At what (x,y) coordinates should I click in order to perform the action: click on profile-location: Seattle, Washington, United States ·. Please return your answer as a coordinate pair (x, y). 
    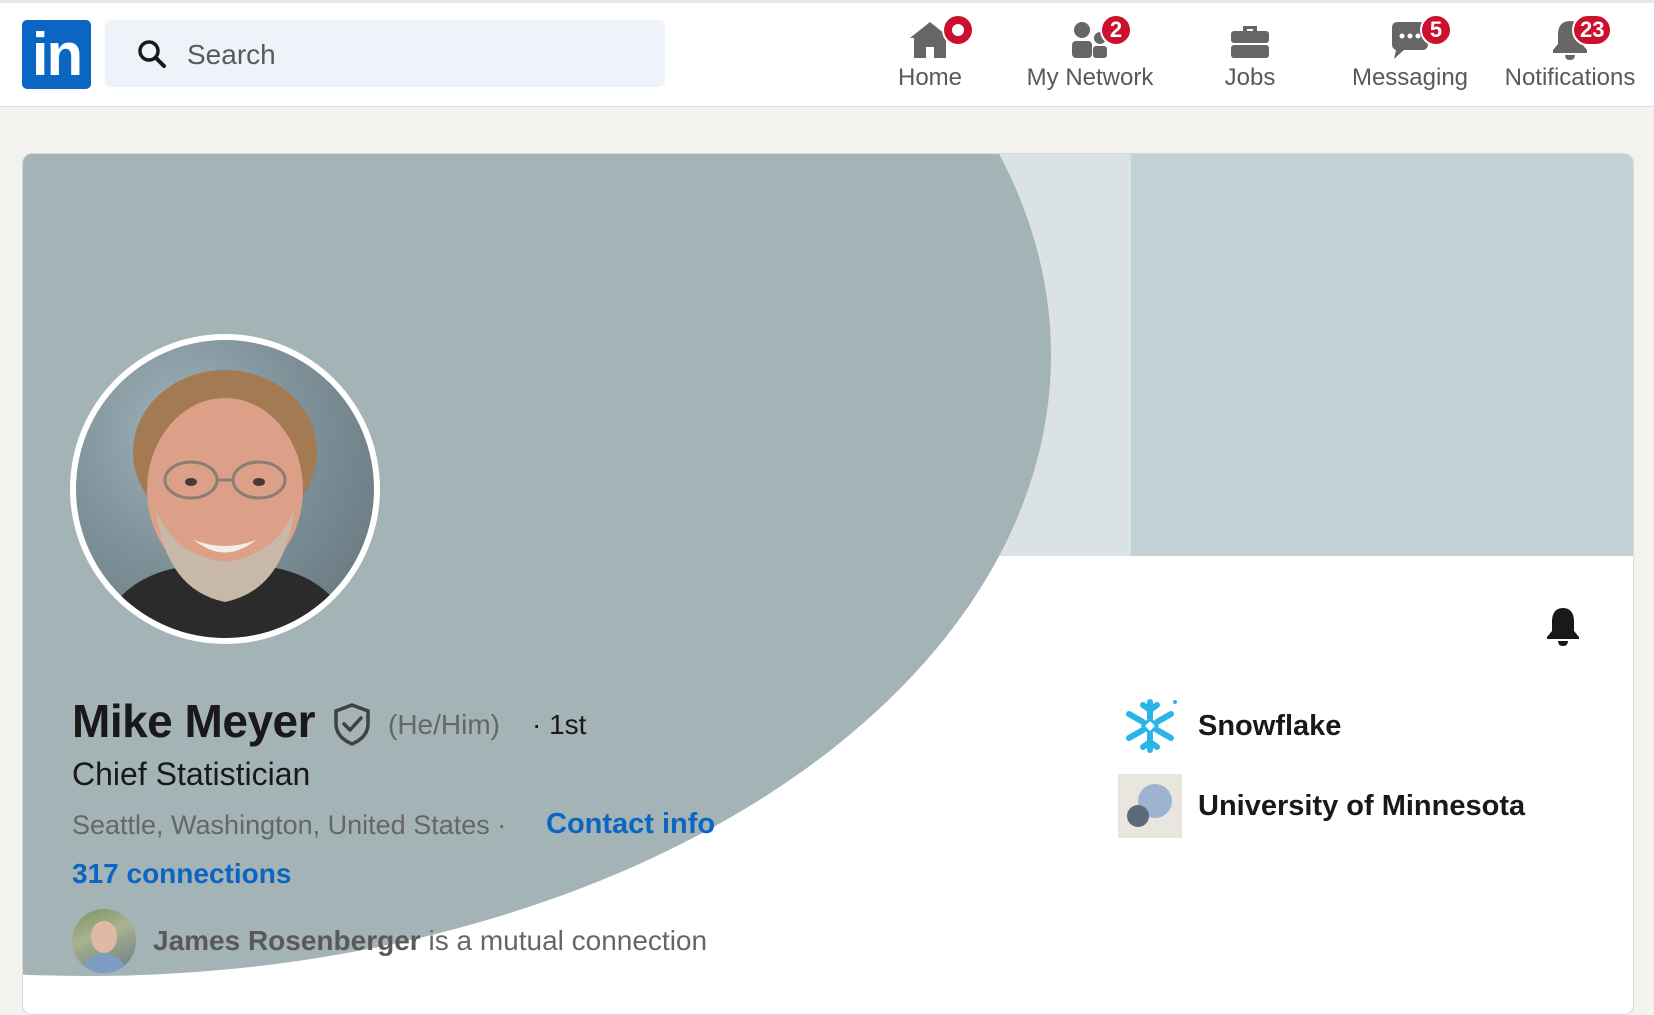
    Looking at the image, I should click on (289, 825).